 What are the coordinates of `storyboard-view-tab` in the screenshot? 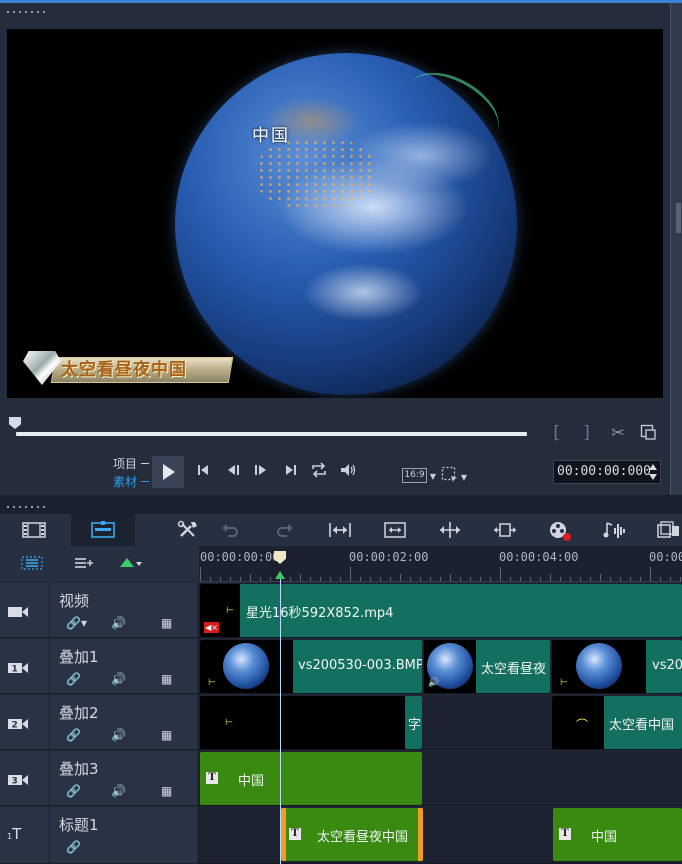 It's located at (34, 530).